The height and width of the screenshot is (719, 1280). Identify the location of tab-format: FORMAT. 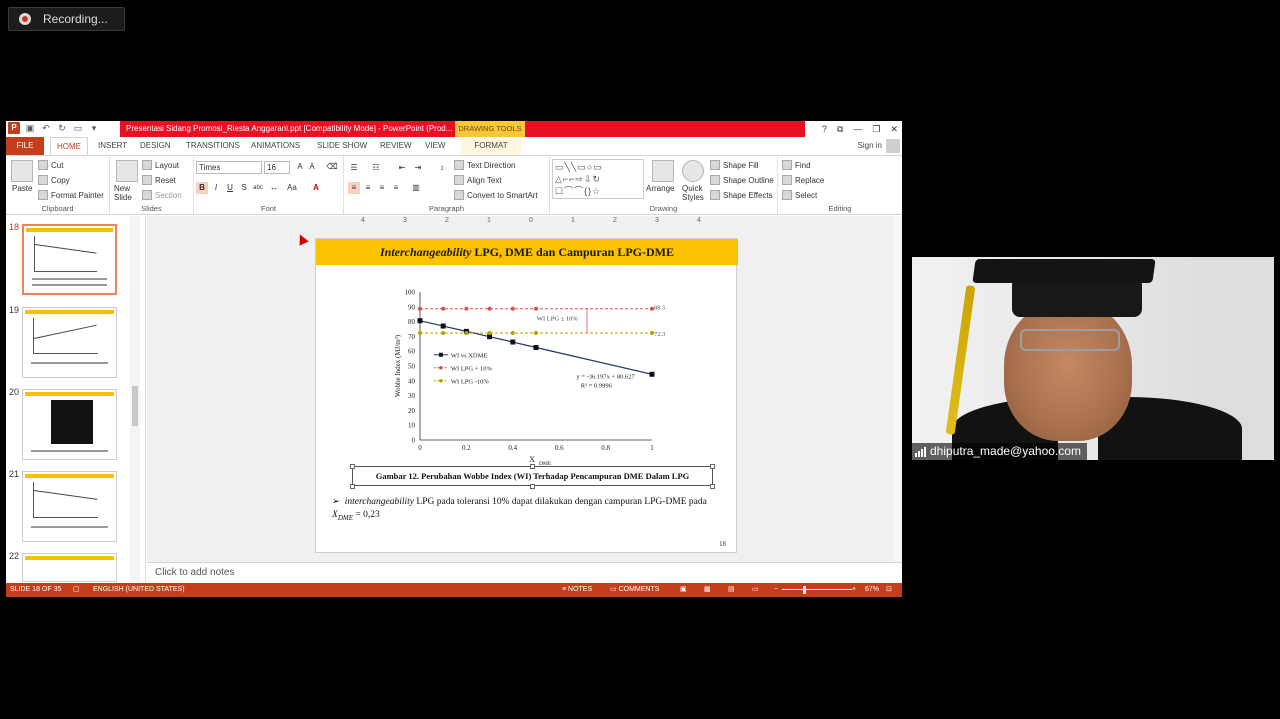
(491, 146).